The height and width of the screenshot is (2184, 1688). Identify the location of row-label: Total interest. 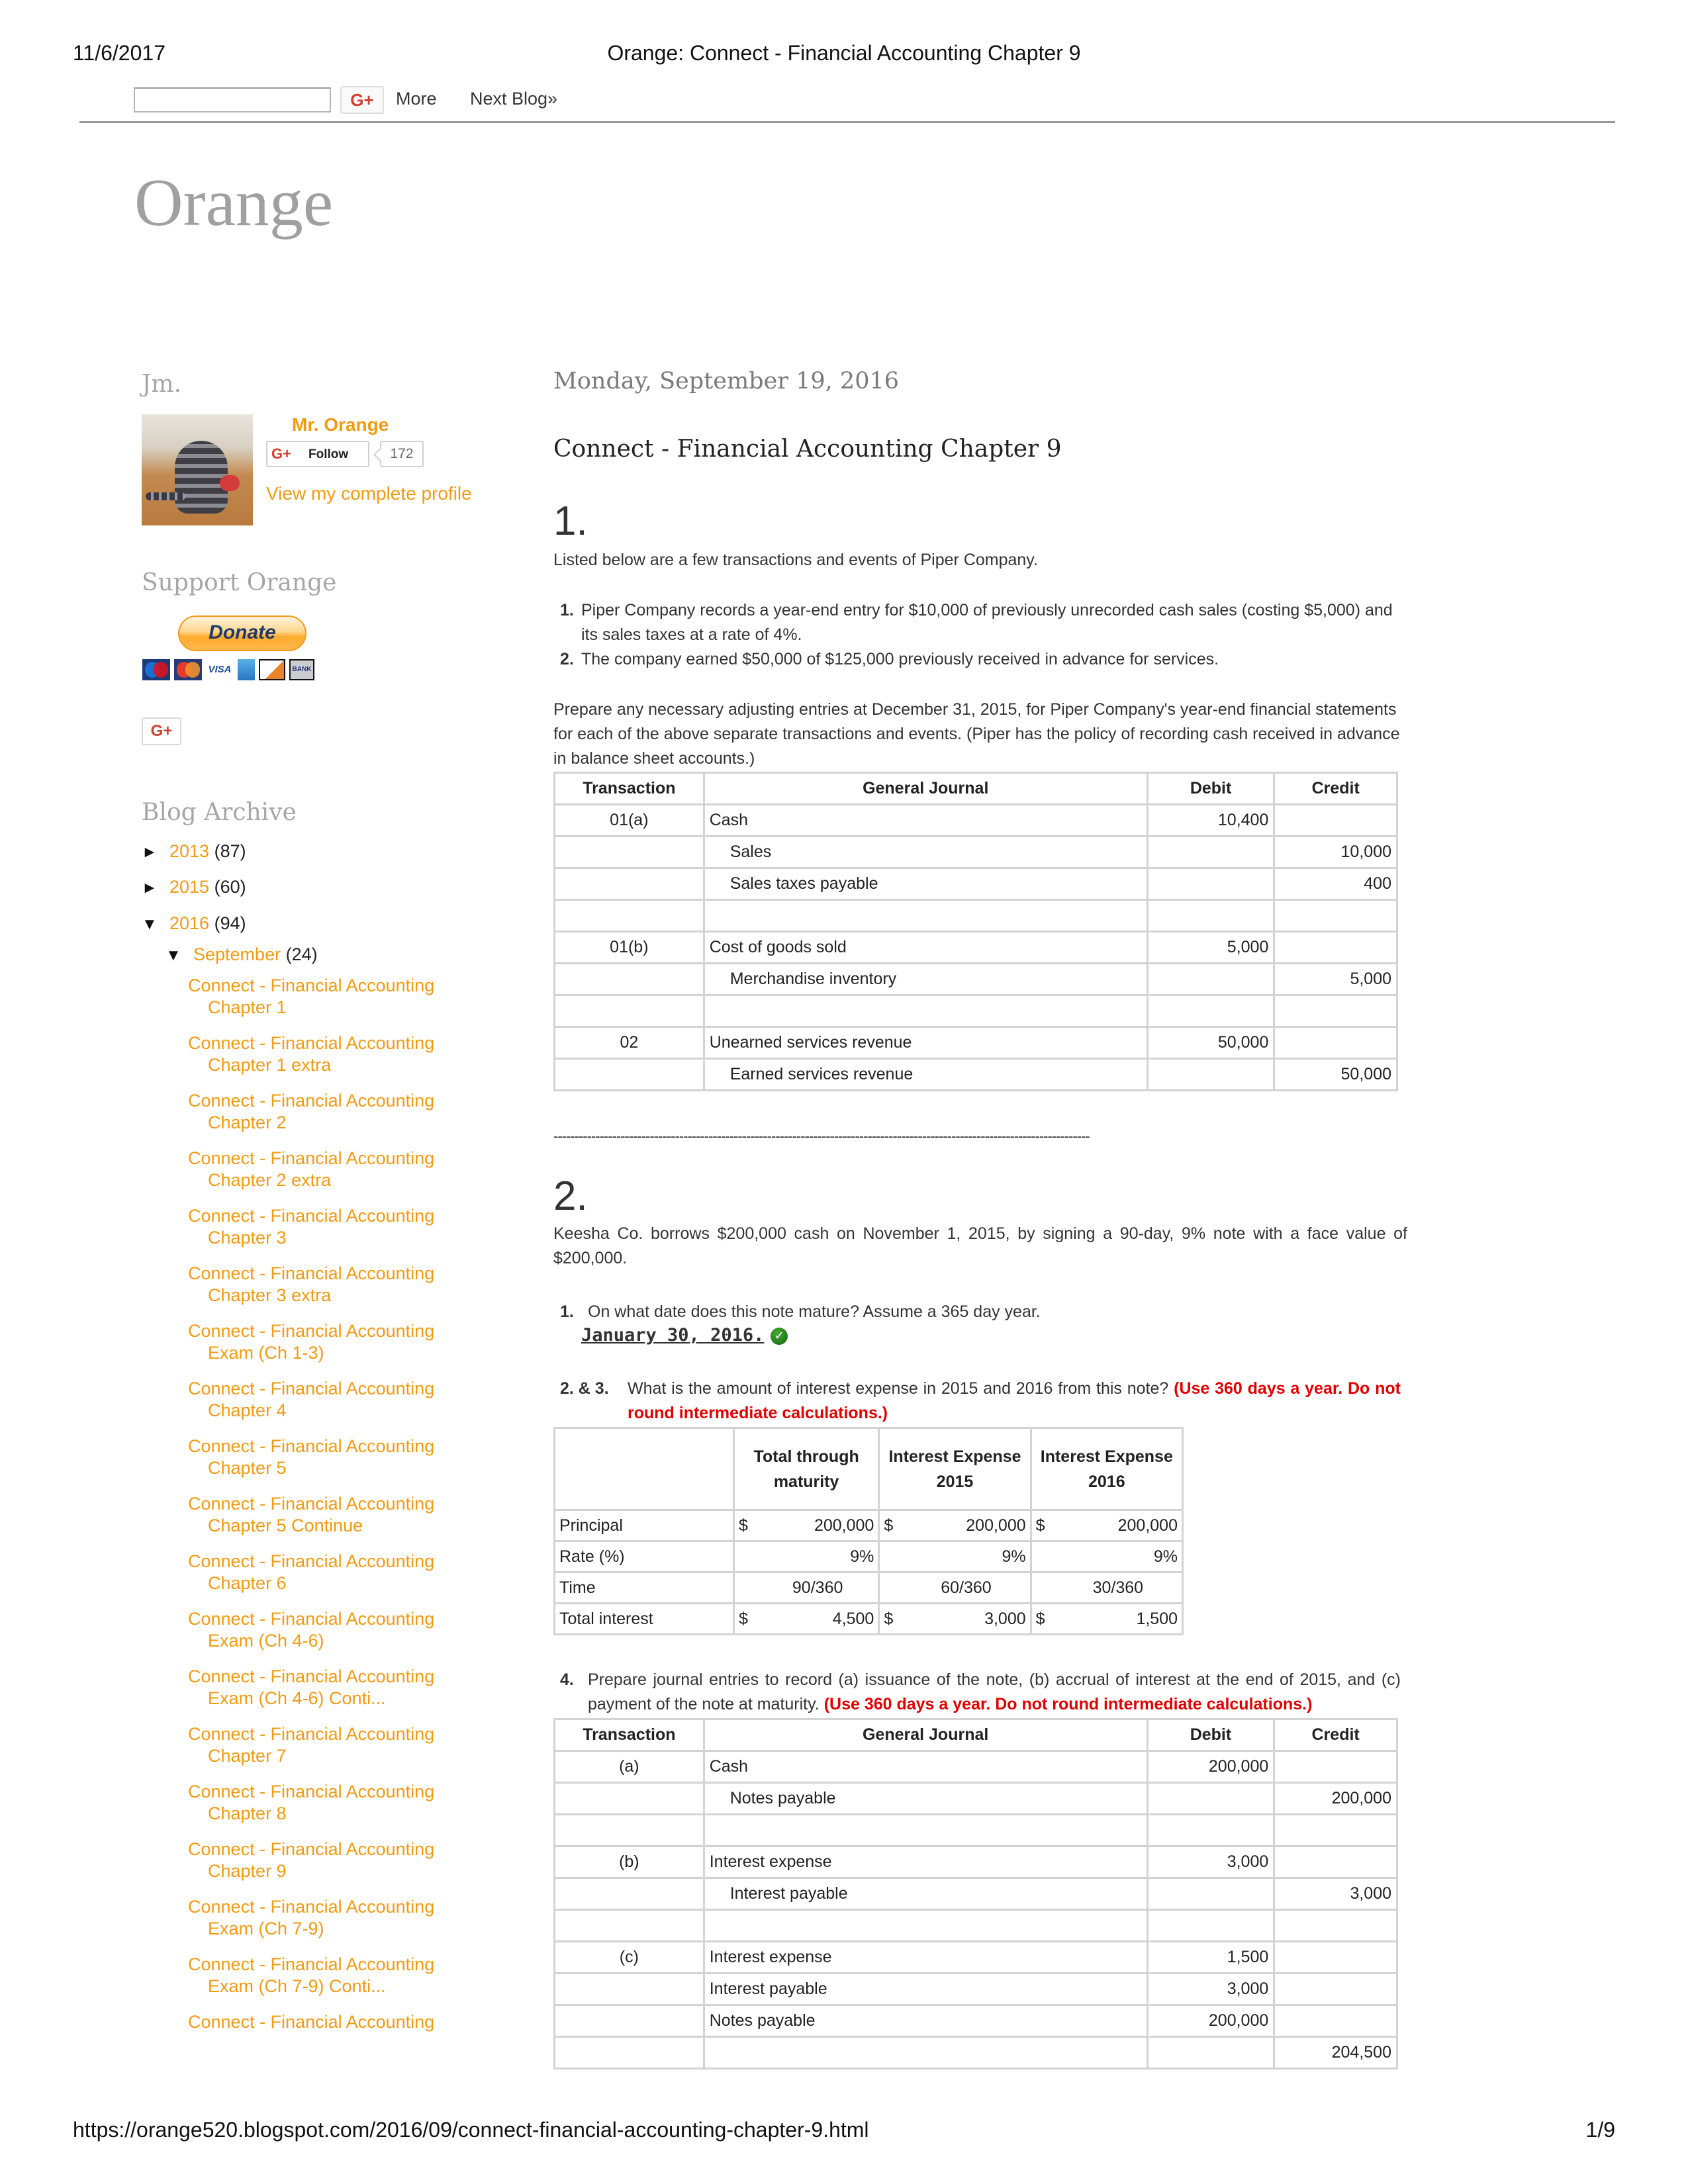
(644, 1618).